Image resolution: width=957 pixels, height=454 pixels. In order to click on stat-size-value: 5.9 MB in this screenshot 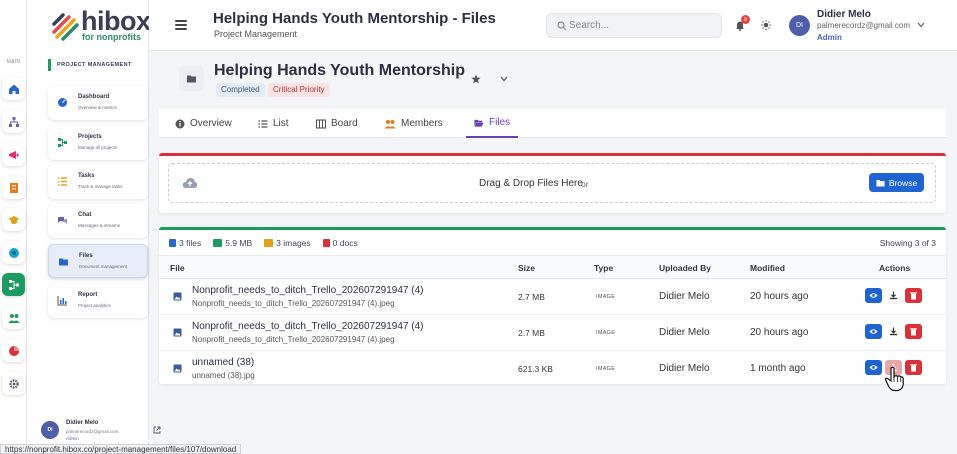, I will do `click(239, 243)`.